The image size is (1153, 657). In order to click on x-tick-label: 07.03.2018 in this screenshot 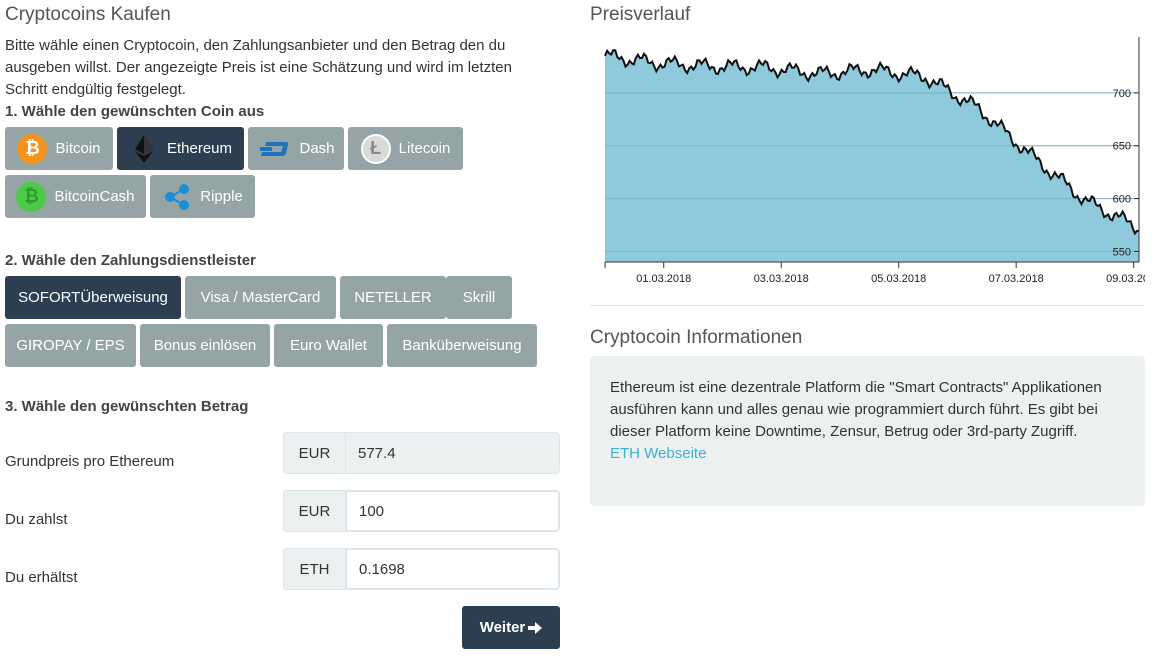, I will do `click(1016, 279)`.